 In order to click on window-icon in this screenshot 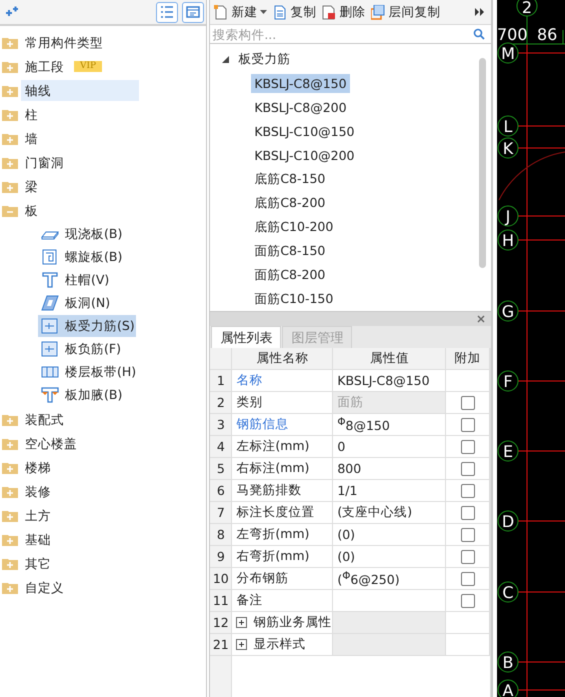, I will do `click(193, 12)`.